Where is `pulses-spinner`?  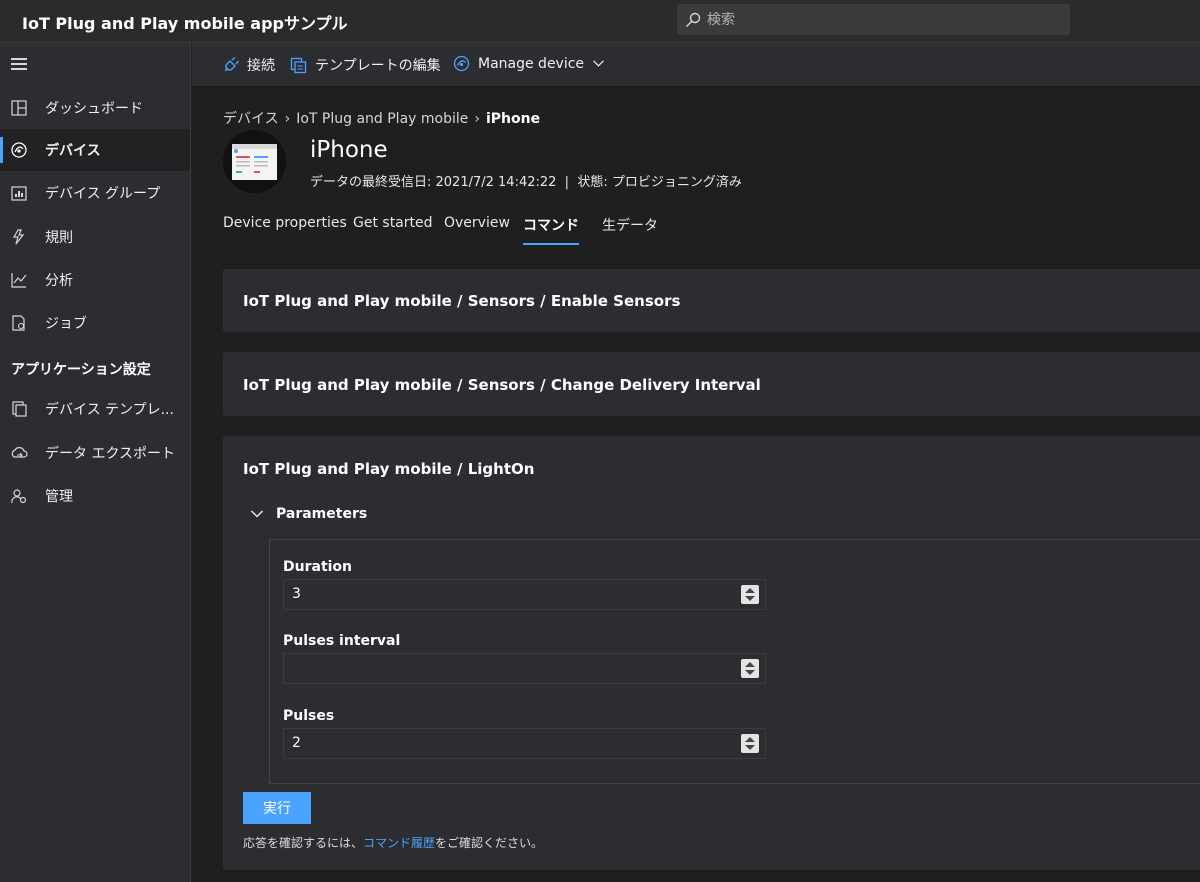 pulses-spinner is located at coordinates (750, 743).